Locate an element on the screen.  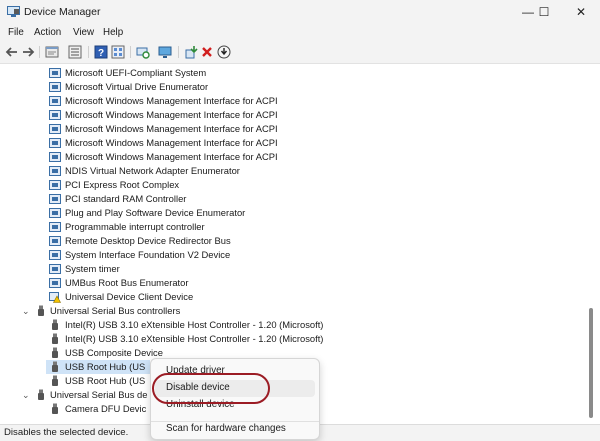
scan-hardware-icon is located at coordinates (143, 52).